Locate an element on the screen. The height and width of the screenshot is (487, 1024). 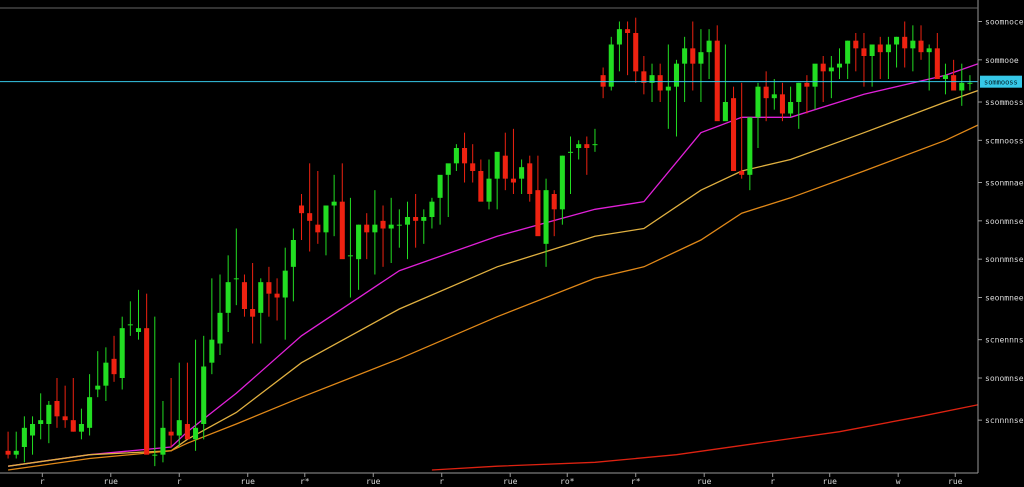
y-tick-label: seonmnee is located at coordinates (1004, 298).